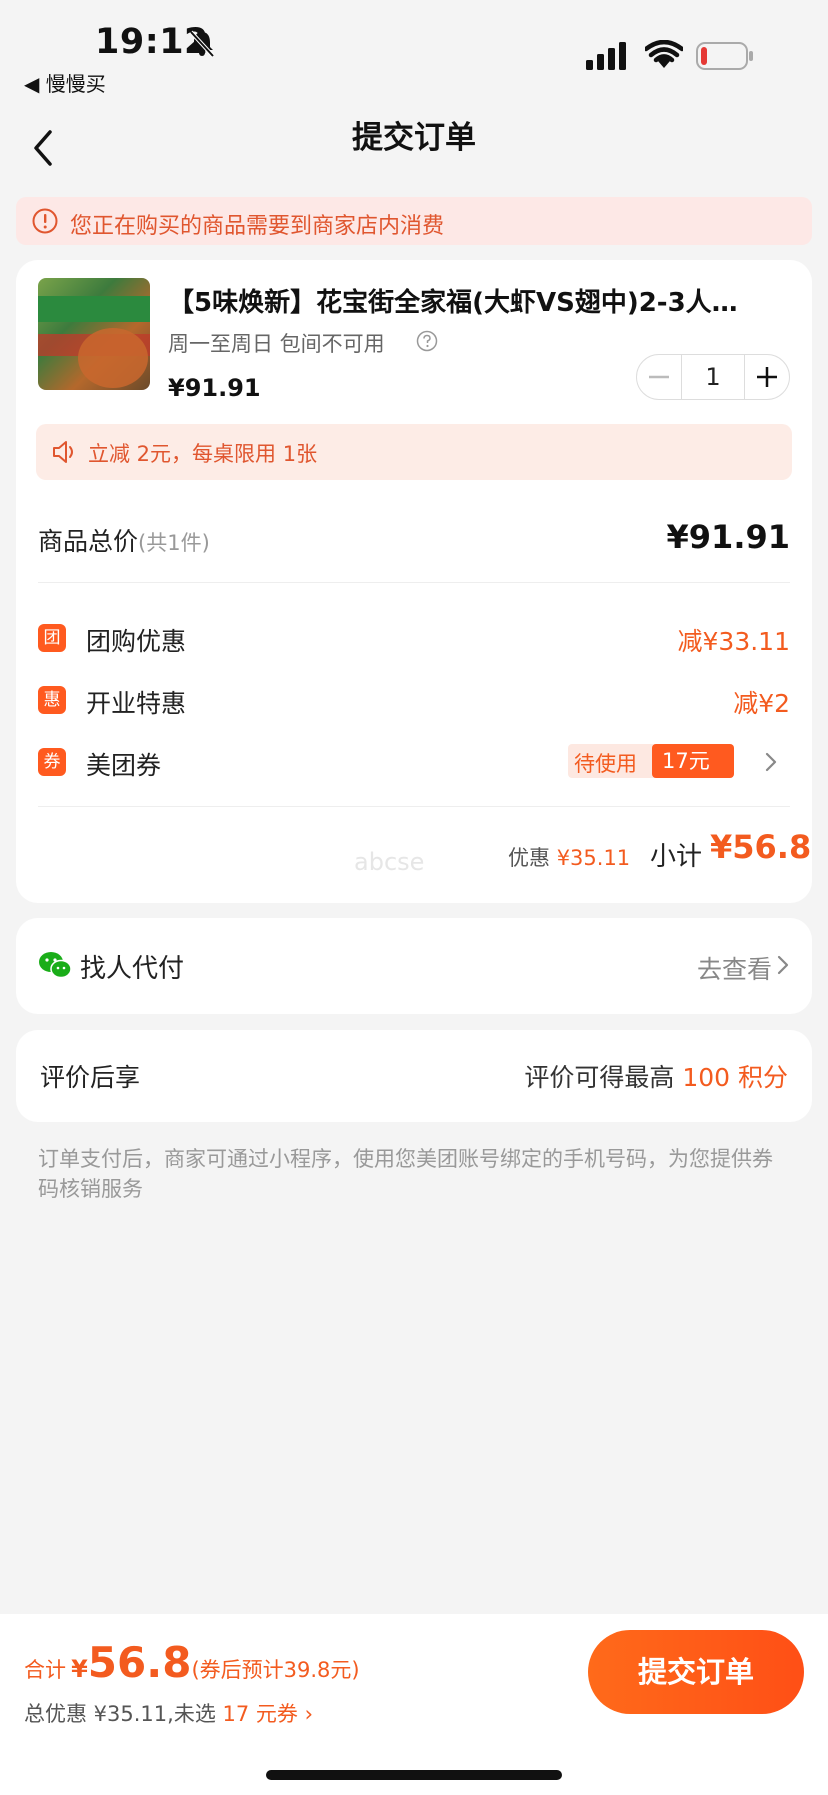 The image size is (828, 1795). Describe the element at coordinates (605, 764) in the screenshot. I see `coupon-status-text: 待使用` at that location.